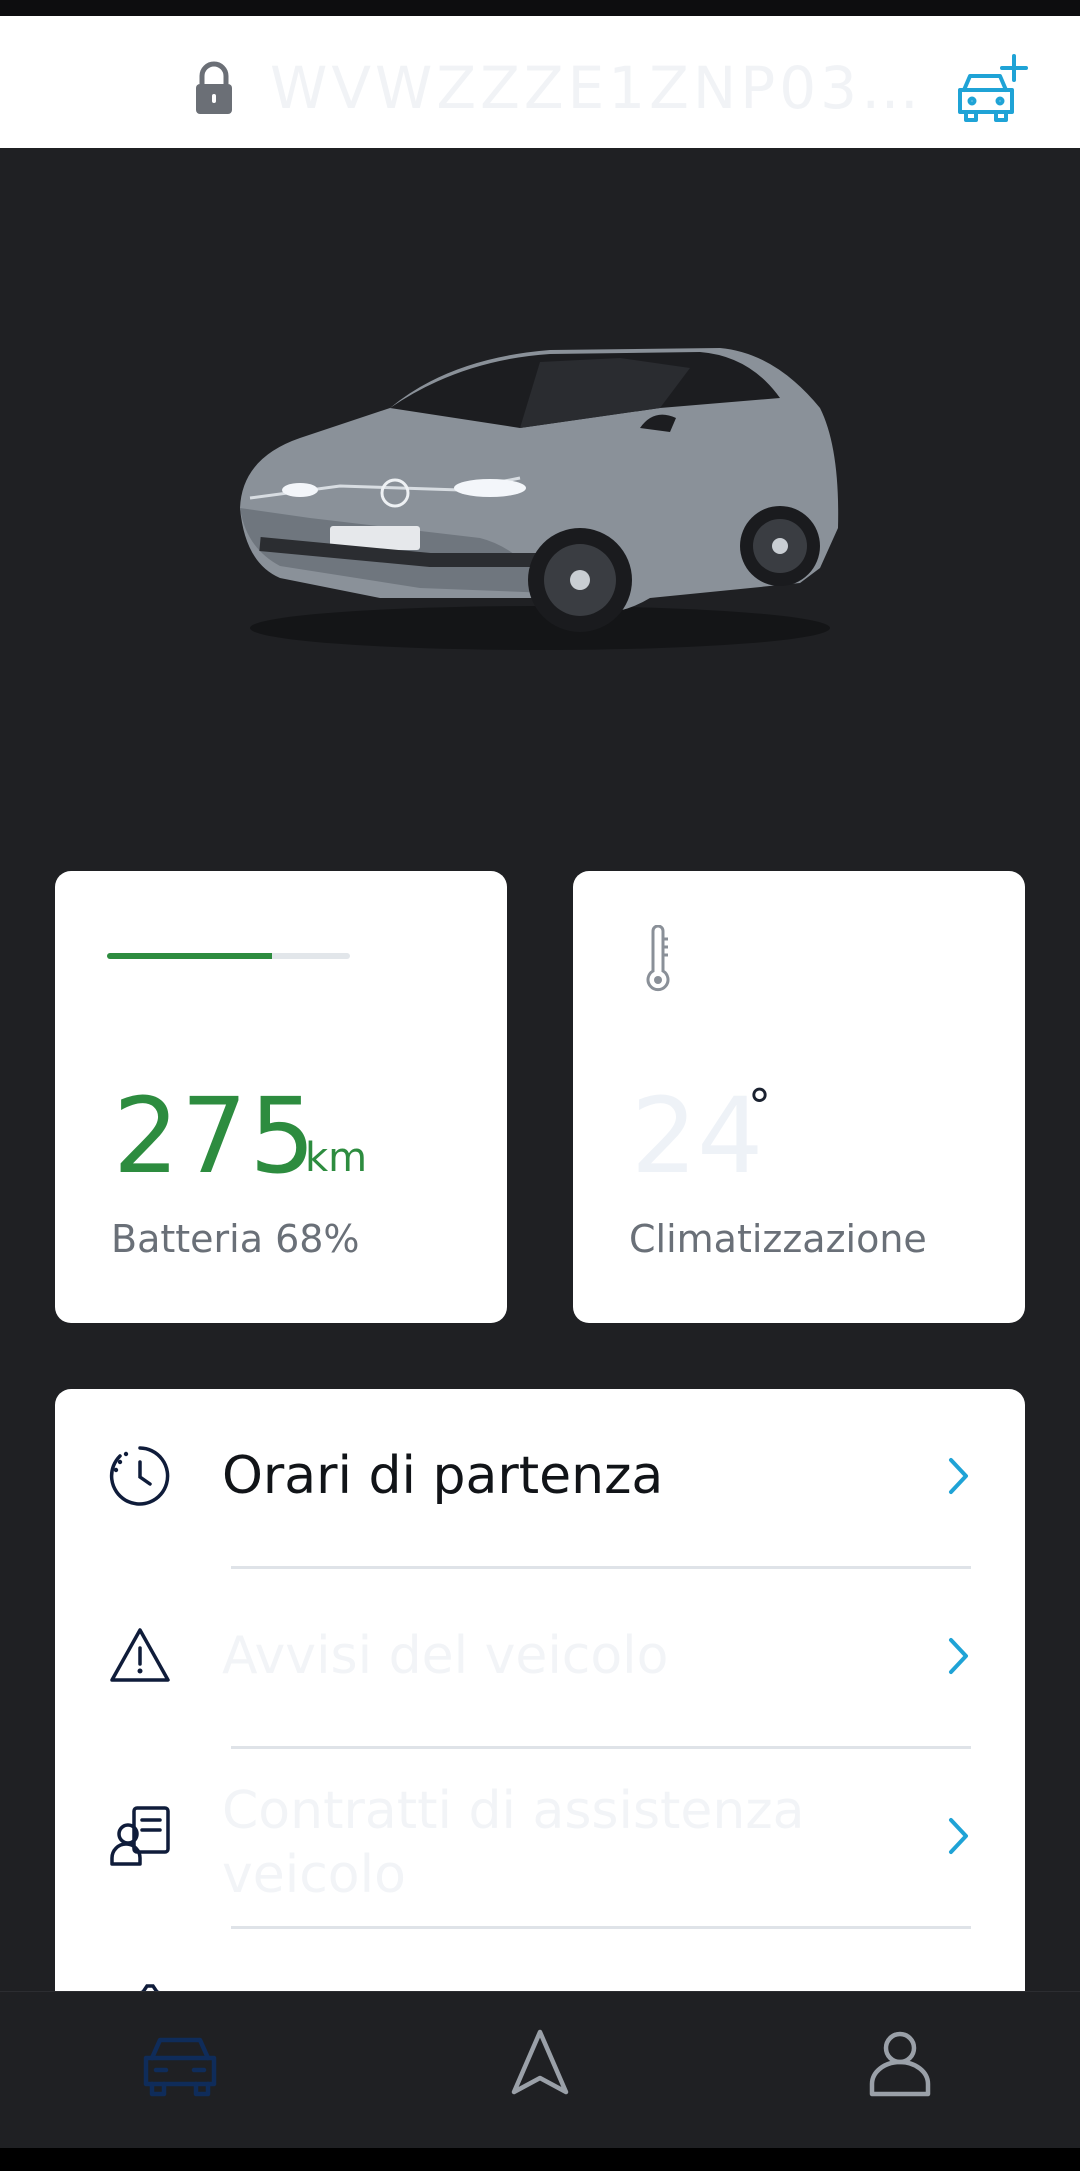 The width and height of the screenshot is (1080, 2171). Describe the element at coordinates (540, 2159) in the screenshot. I see `system-nav-strip` at that location.